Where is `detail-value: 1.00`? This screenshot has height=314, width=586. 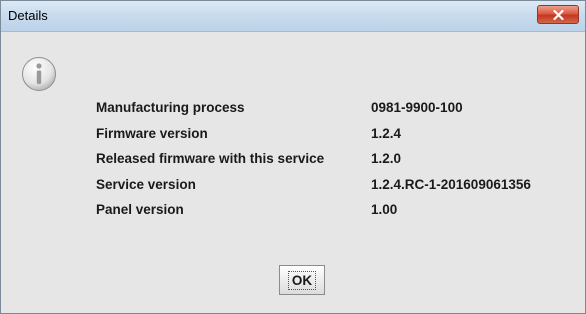
detail-value: 1.00 is located at coordinates (384, 210).